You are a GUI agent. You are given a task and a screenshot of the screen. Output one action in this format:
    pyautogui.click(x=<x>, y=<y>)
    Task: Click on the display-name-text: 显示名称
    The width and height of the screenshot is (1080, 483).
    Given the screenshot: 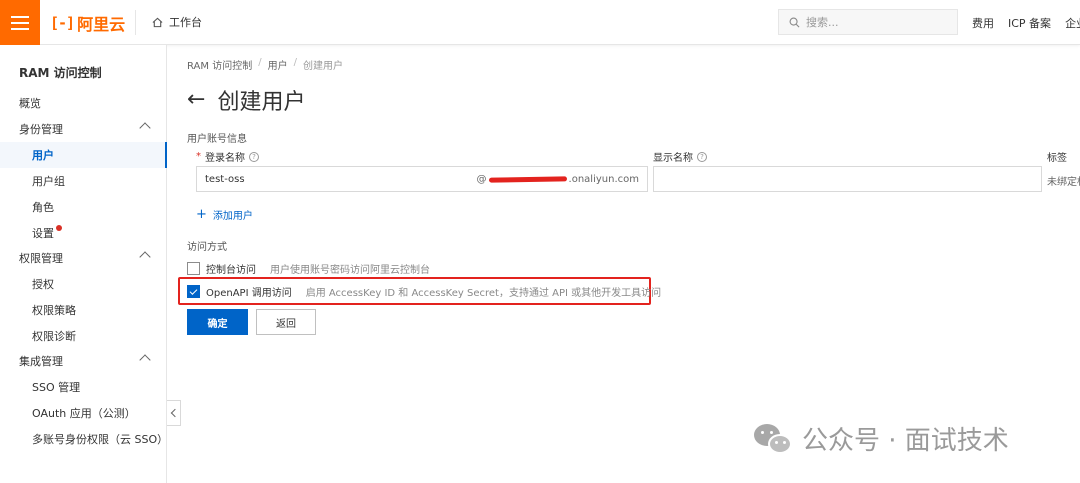 What is the action you would take?
    pyautogui.click(x=673, y=158)
    